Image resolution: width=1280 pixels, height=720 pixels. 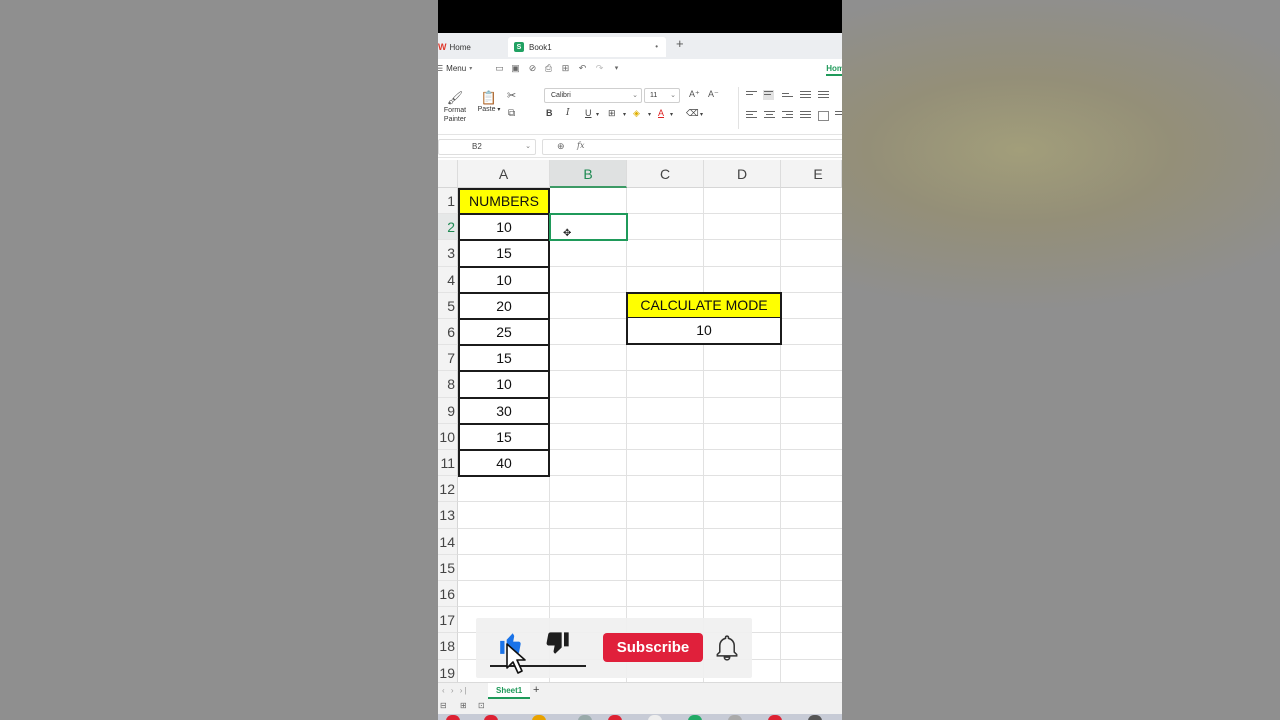 I want to click on row-header-12: 12, so click(x=448, y=489).